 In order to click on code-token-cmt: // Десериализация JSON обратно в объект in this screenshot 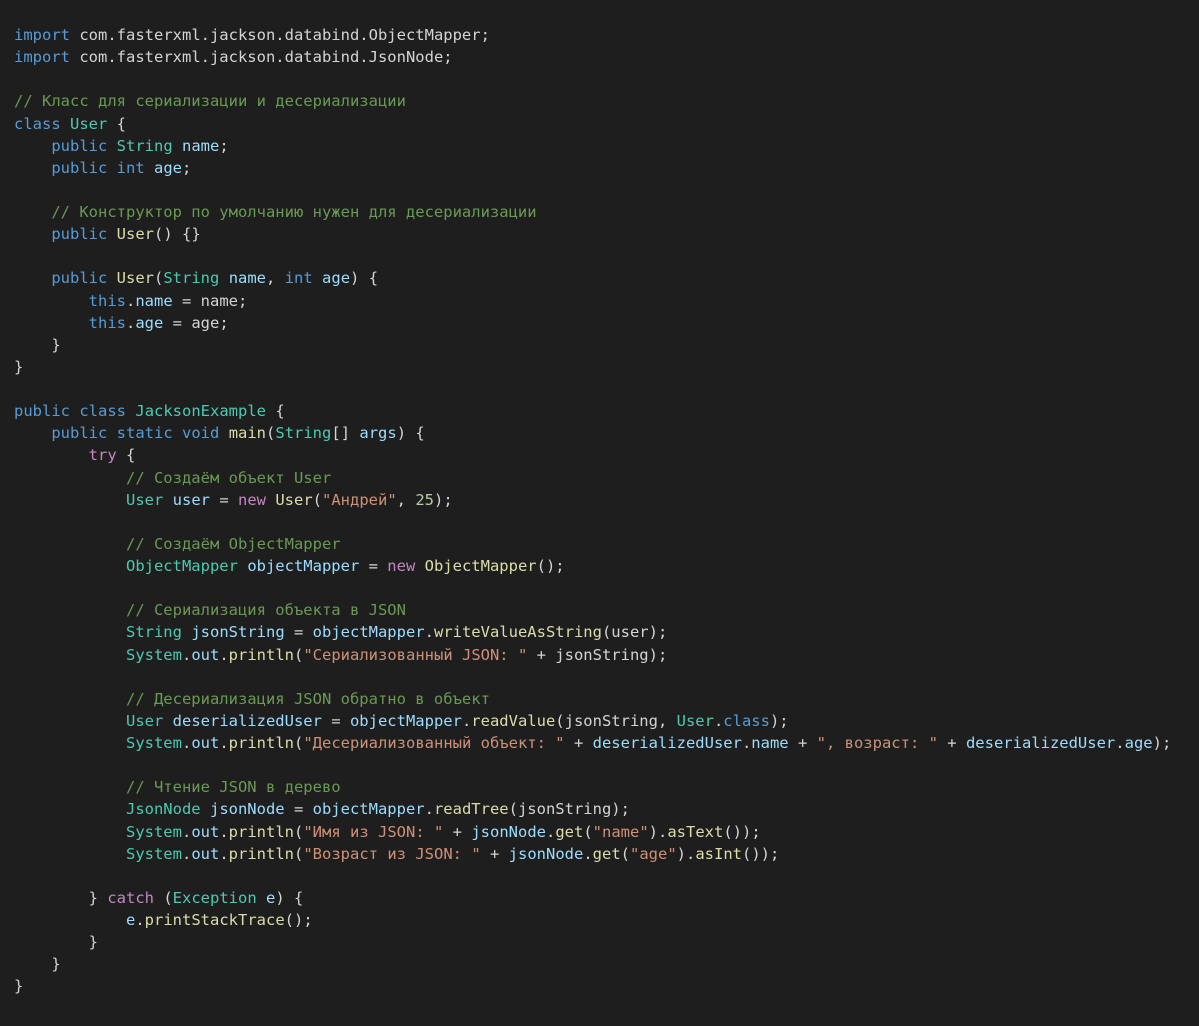, I will do `click(307, 698)`.